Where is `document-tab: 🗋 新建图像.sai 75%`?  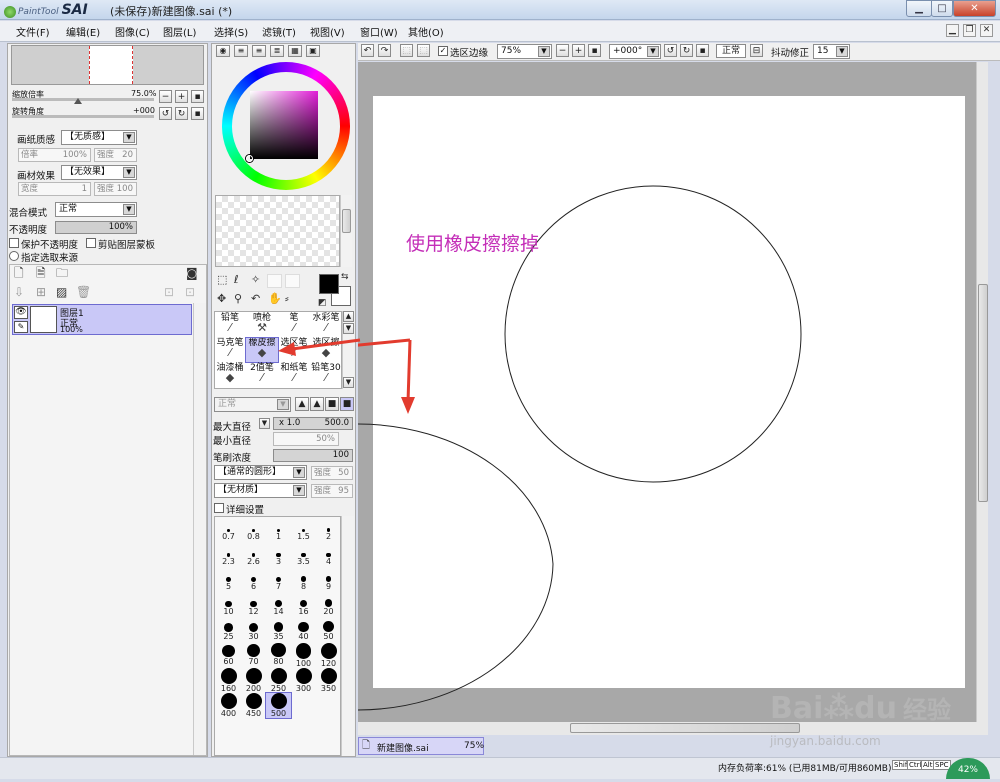
document-tab: 🗋 新建图像.sai 75% is located at coordinates (421, 746).